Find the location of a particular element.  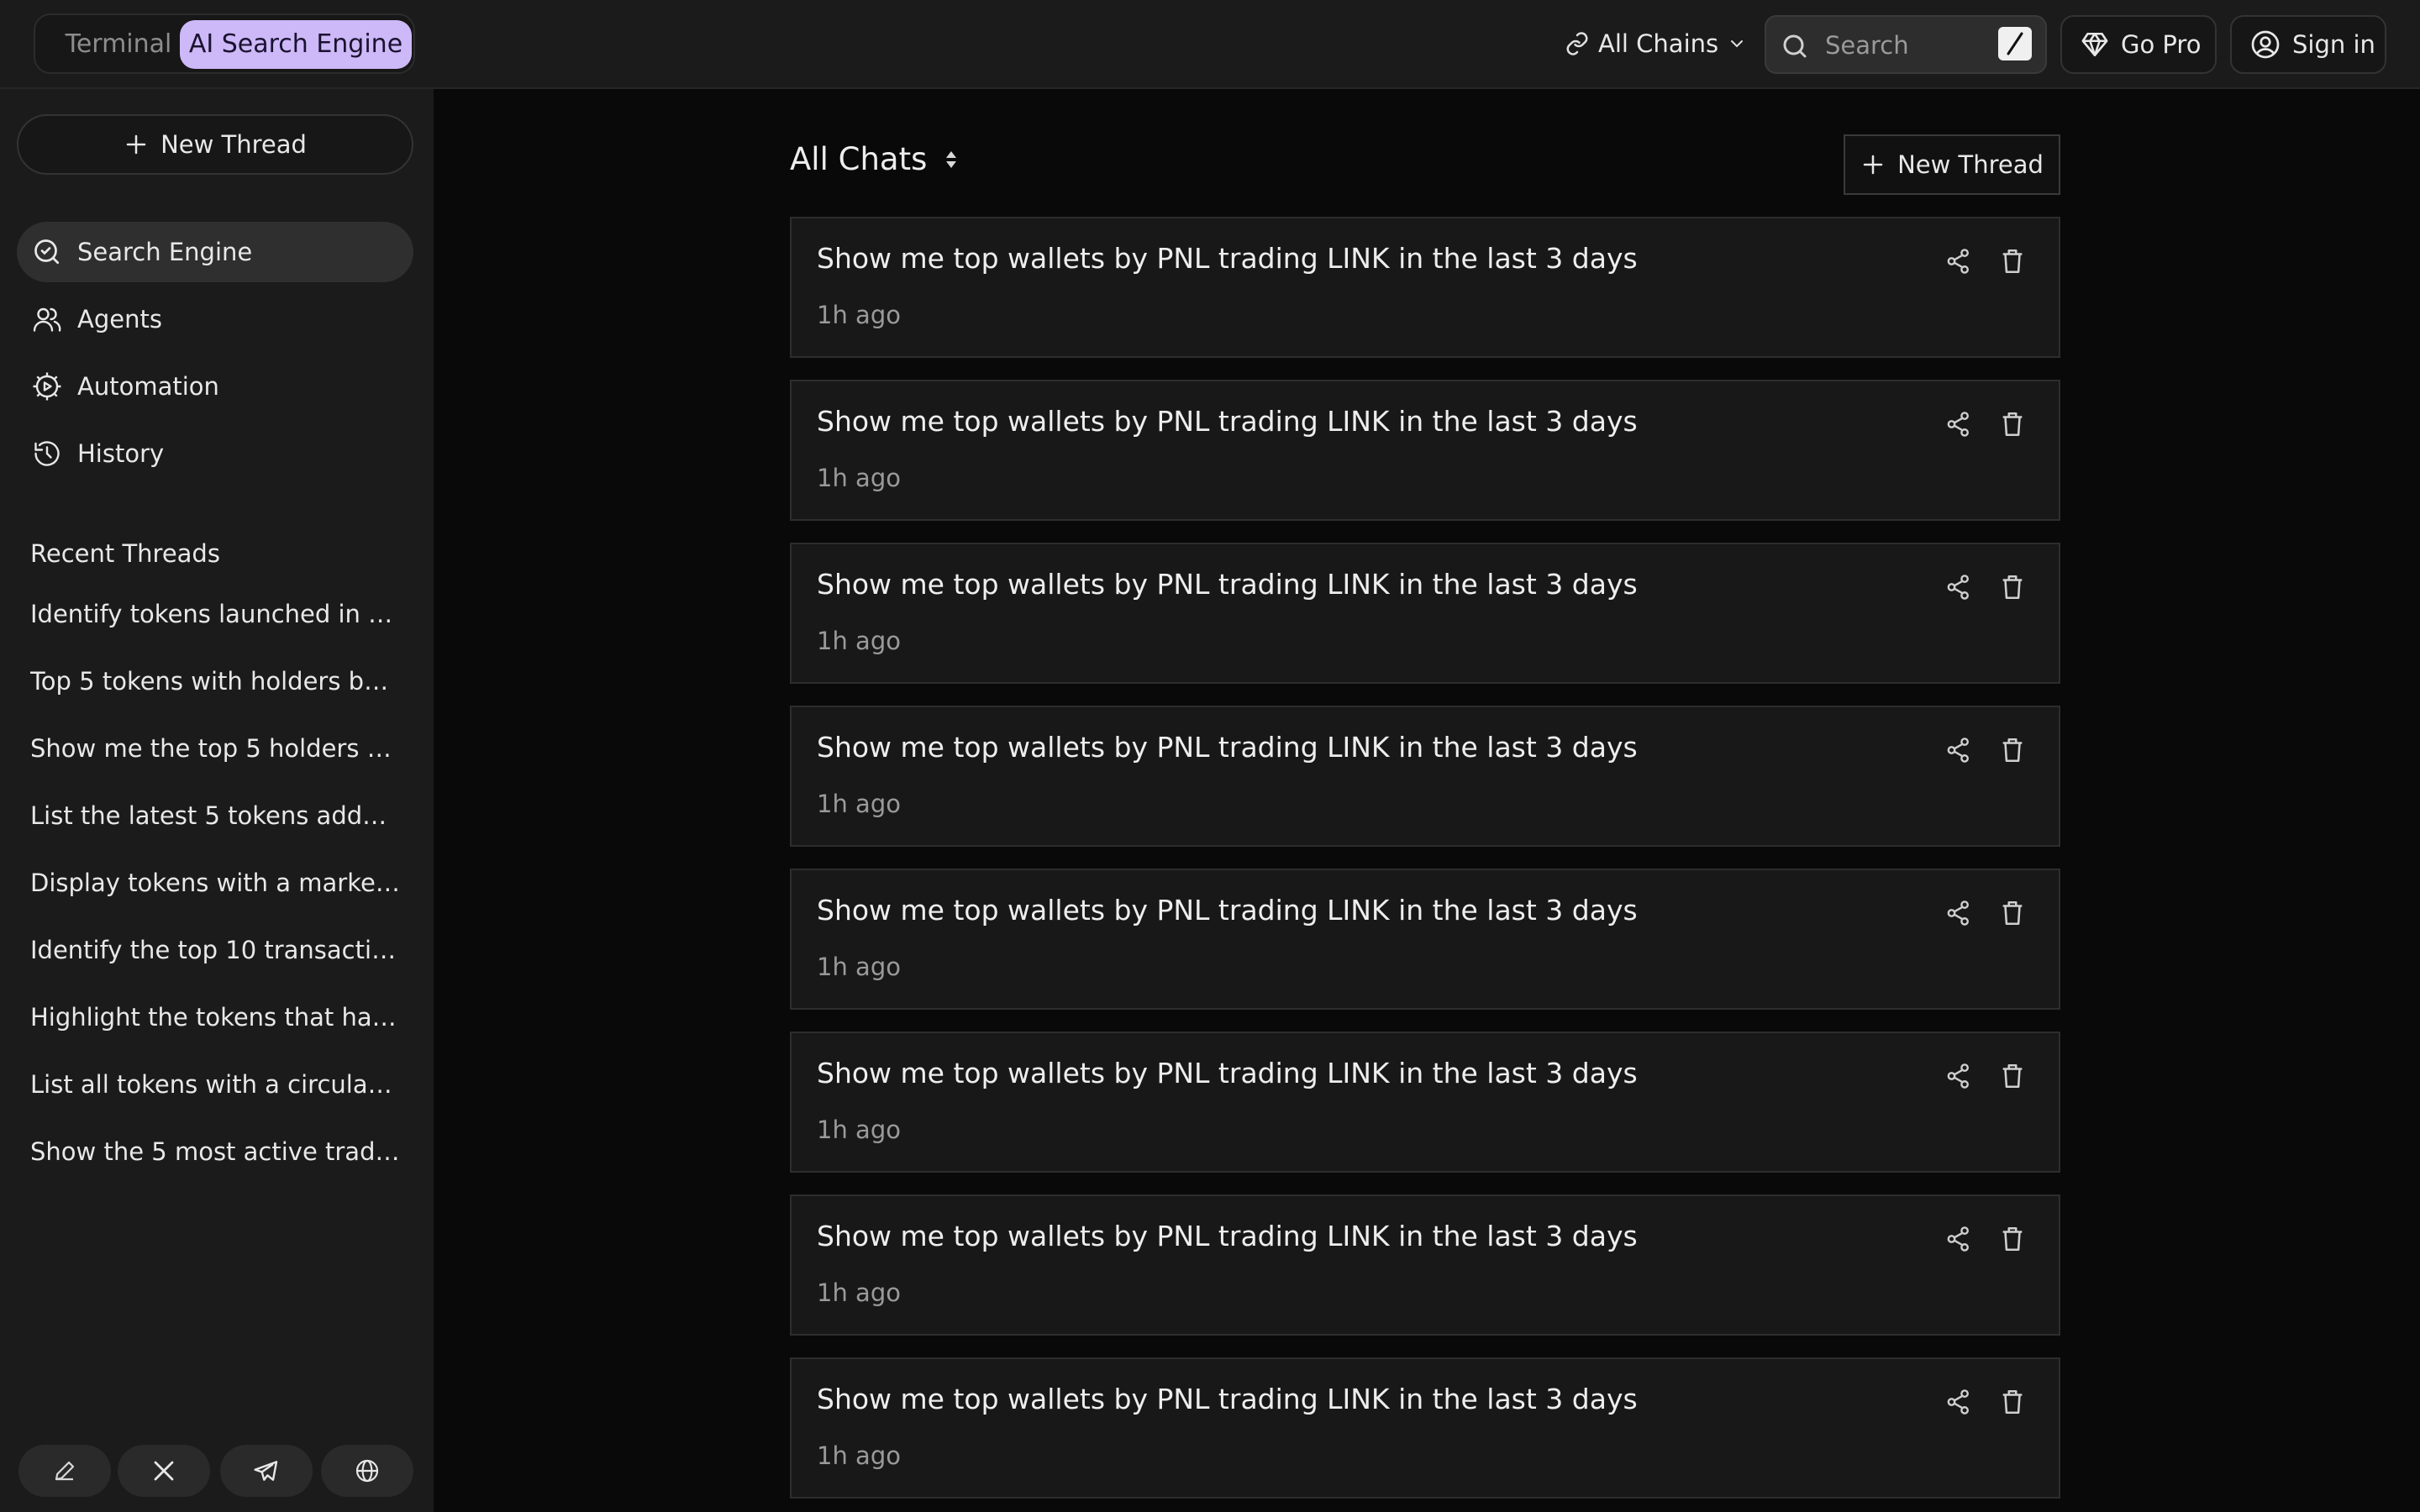

sidebar-item-label: History is located at coordinates (121, 453).